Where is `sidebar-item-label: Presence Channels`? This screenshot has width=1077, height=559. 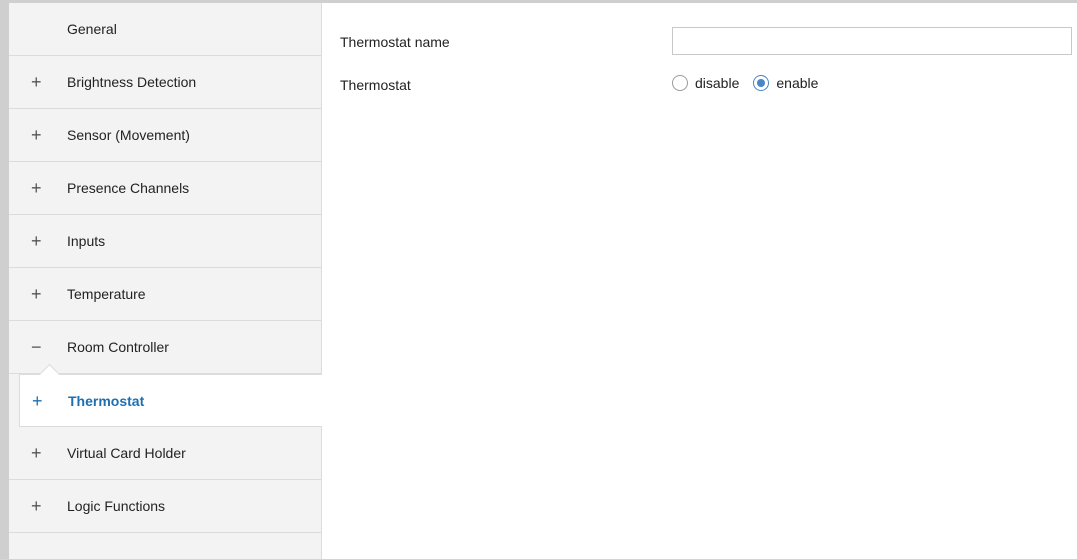 sidebar-item-label: Presence Channels is located at coordinates (128, 188).